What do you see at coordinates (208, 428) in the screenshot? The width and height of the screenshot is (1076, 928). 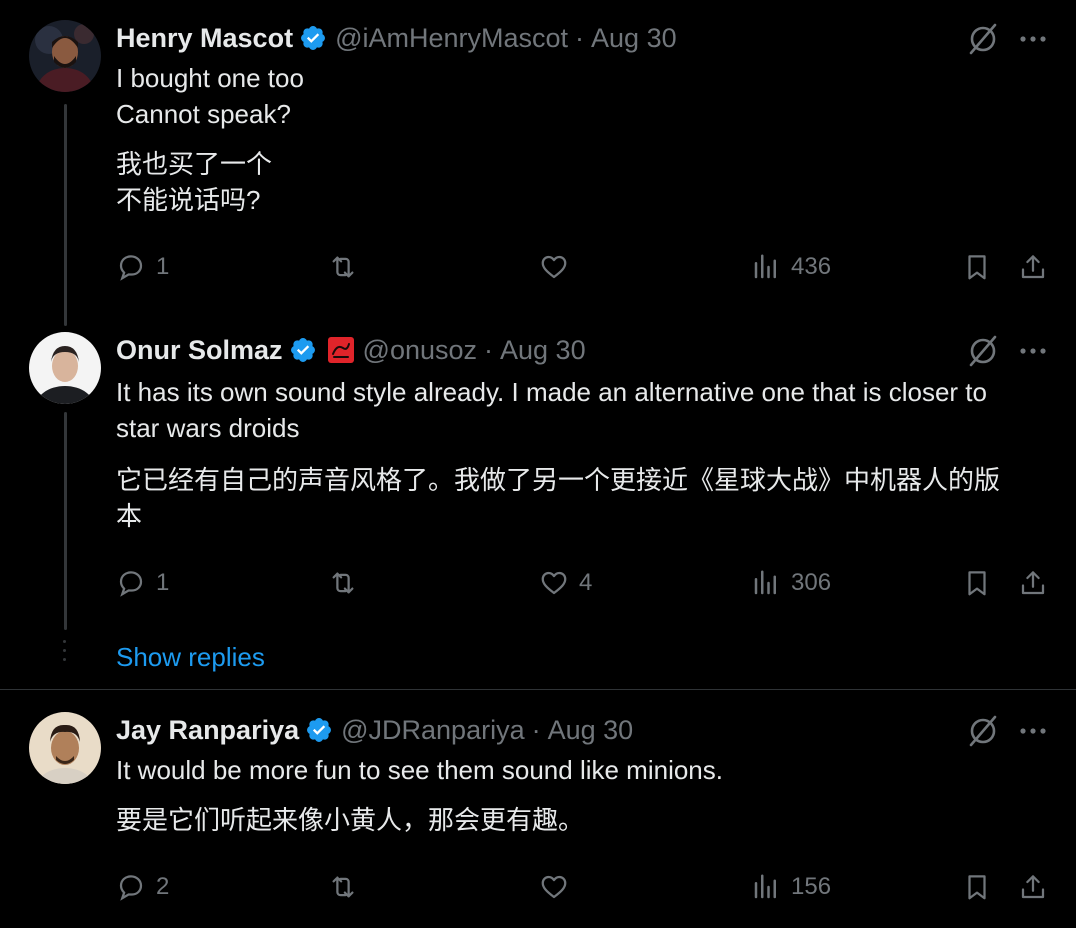 I see `tweet-line: star wars droids` at bounding box center [208, 428].